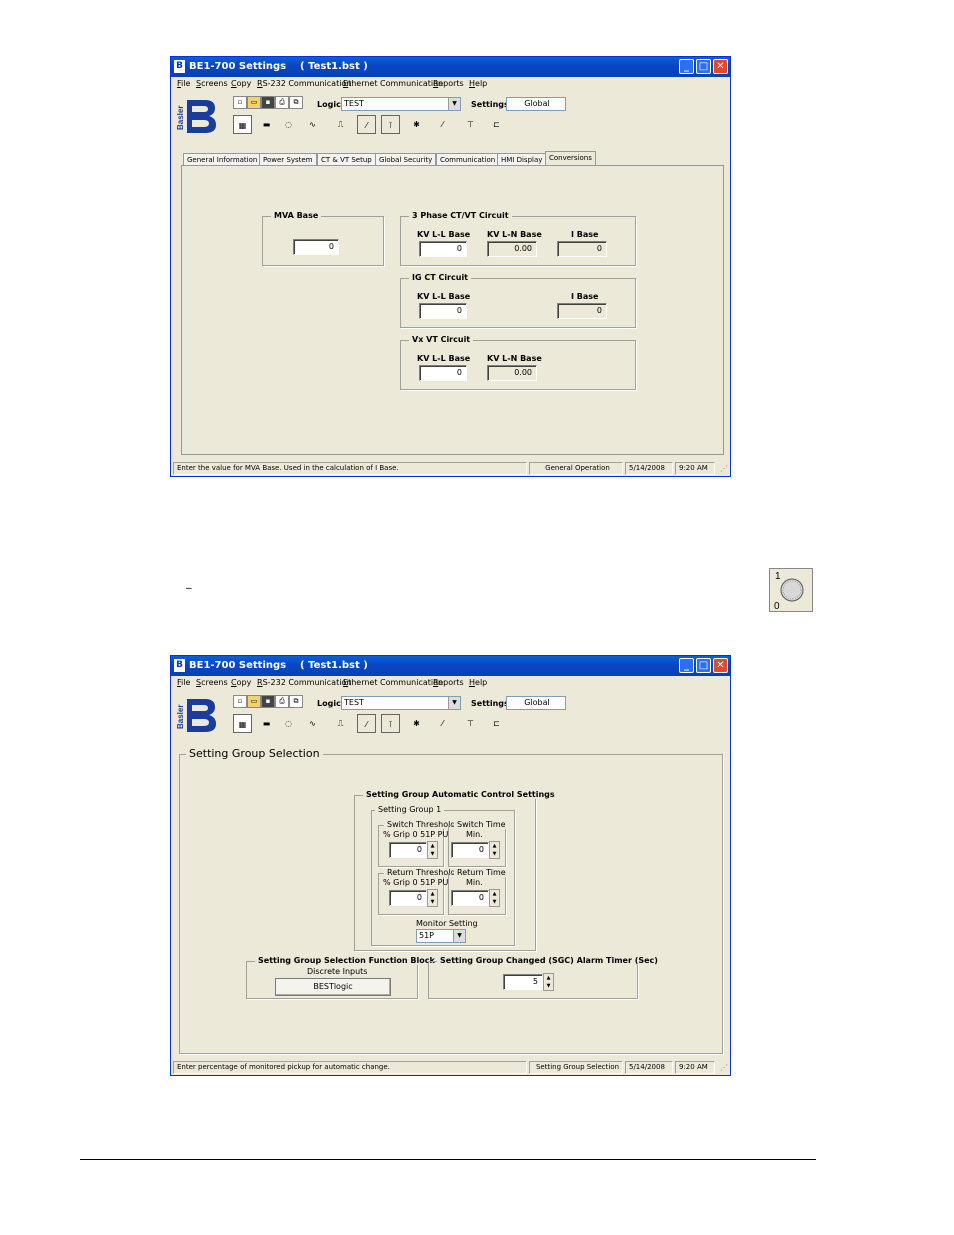  What do you see at coordinates (443, 249) in the screenshot?
I see `three-phase-kvll-input: 0` at bounding box center [443, 249].